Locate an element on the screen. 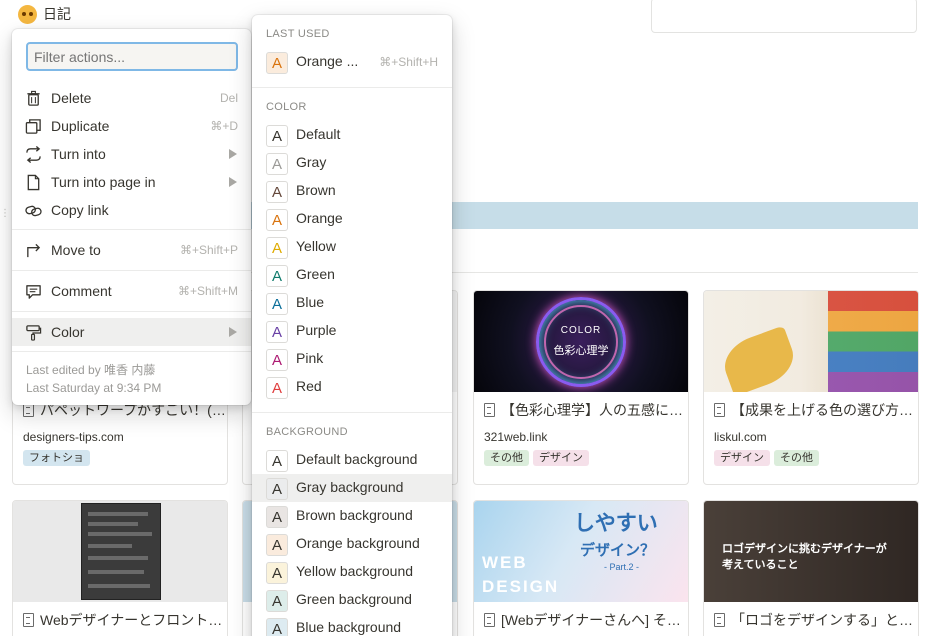 This screenshot has width=936, height=636. trash-icon is located at coordinates (33, 98).